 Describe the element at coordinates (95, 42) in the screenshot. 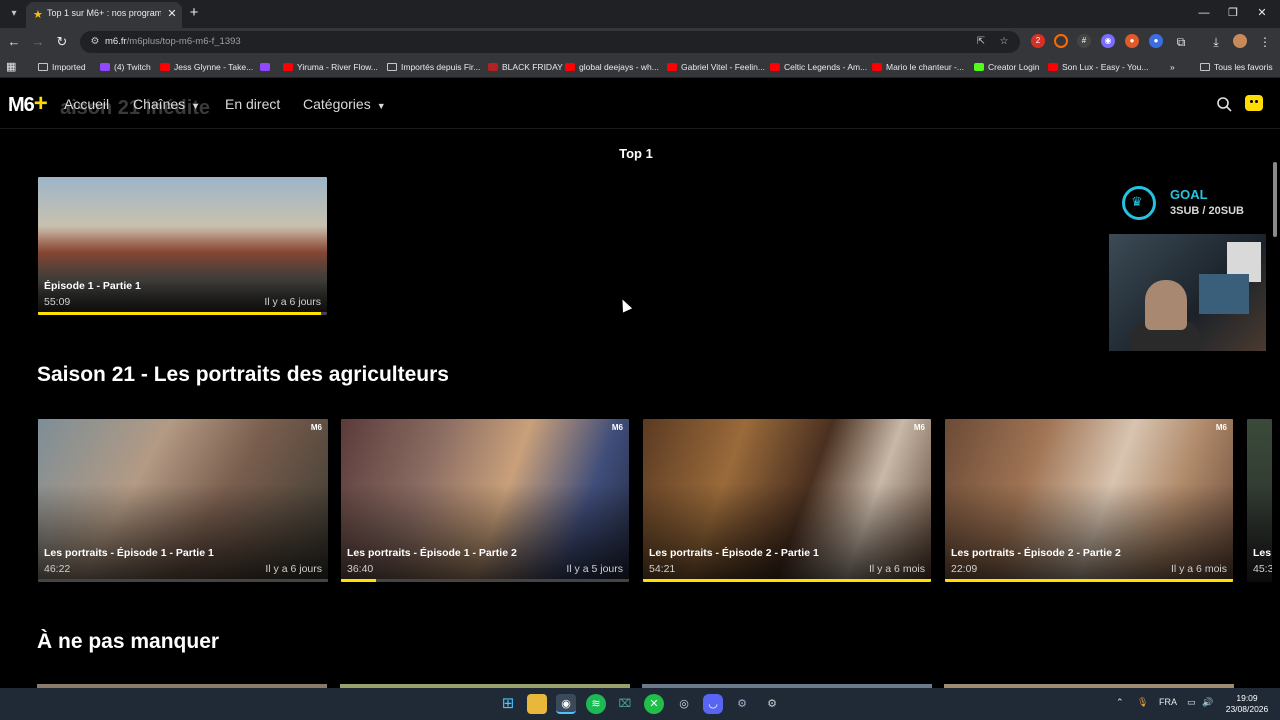

I see `site-info-icon: ⚙` at that location.